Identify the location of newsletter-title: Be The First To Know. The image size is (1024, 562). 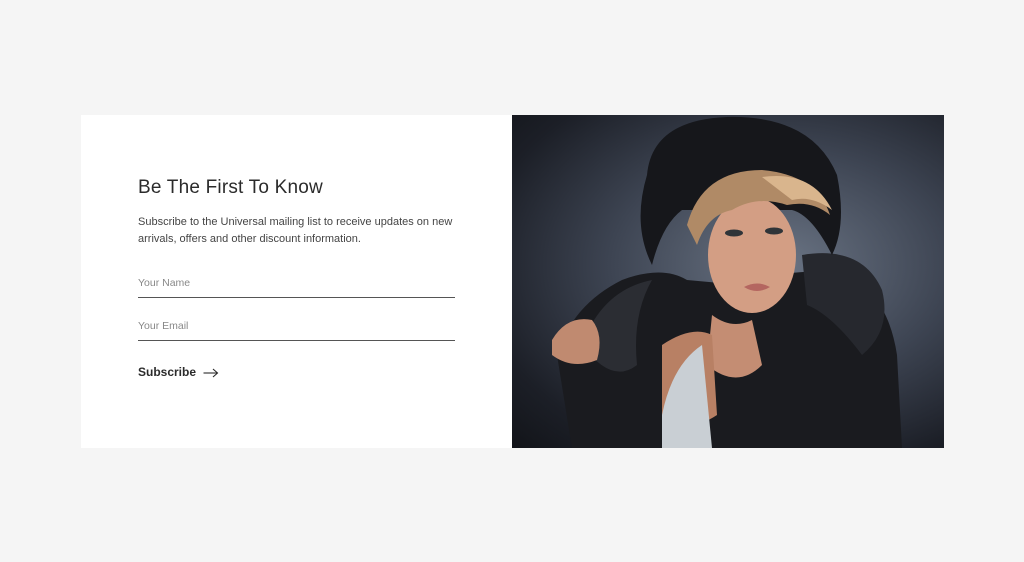
(230, 187).